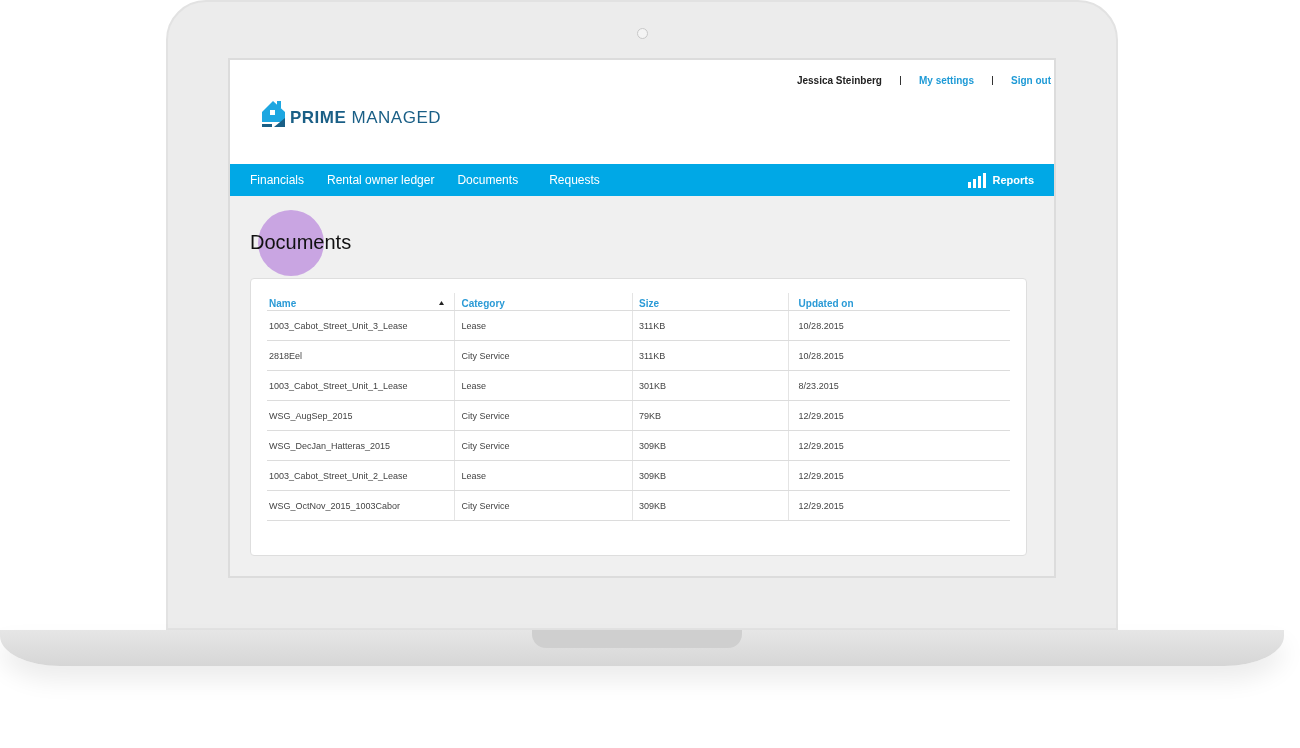  What do you see at coordinates (826, 303) in the screenshot?
I see `column-header: Updated on` at bounding box center [826, 303].